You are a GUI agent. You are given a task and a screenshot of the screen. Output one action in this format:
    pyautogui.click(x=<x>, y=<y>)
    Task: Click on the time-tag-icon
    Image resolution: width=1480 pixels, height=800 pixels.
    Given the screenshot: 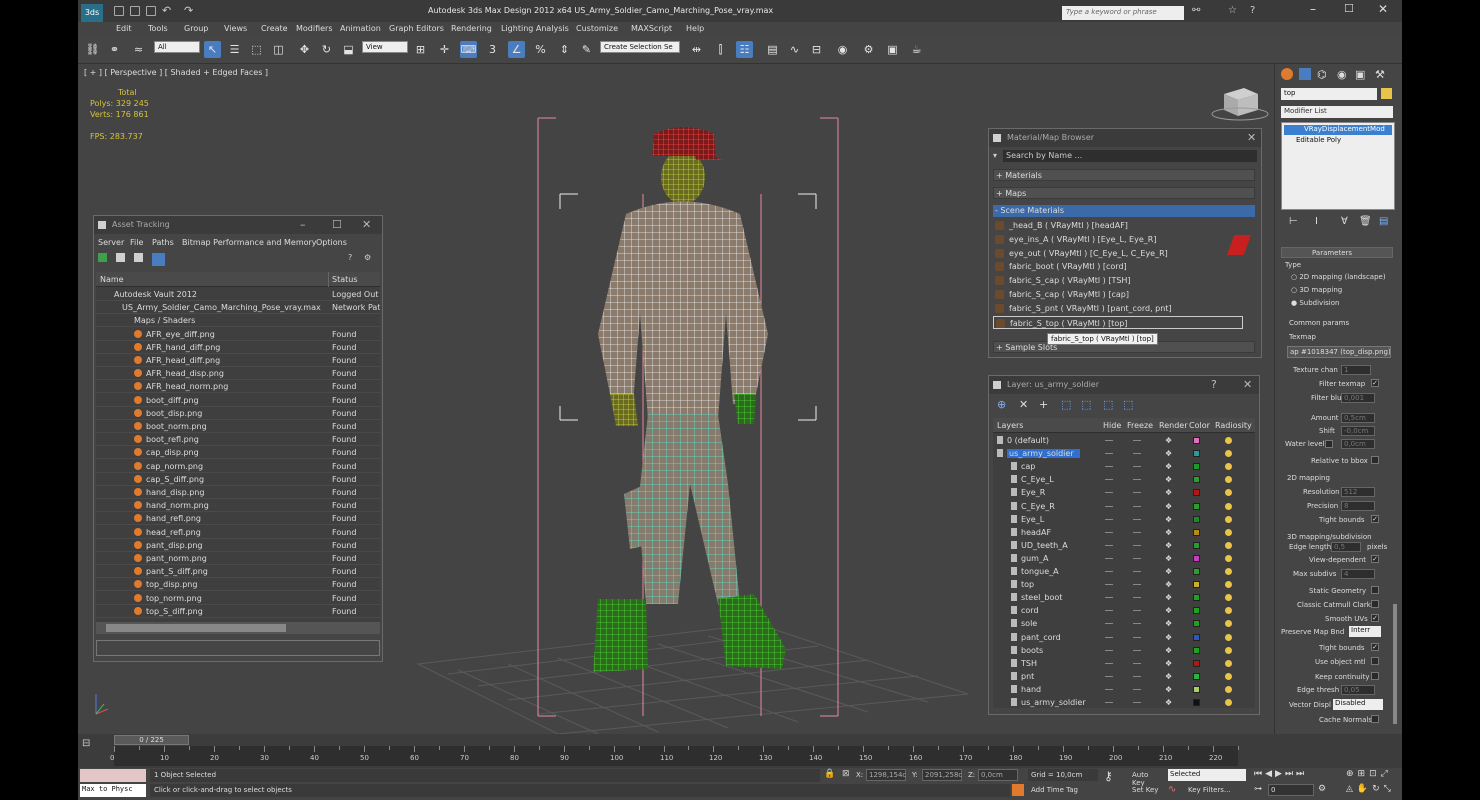 What is the action you would take?
    pyautogui.click(x=1018, y=790)
    